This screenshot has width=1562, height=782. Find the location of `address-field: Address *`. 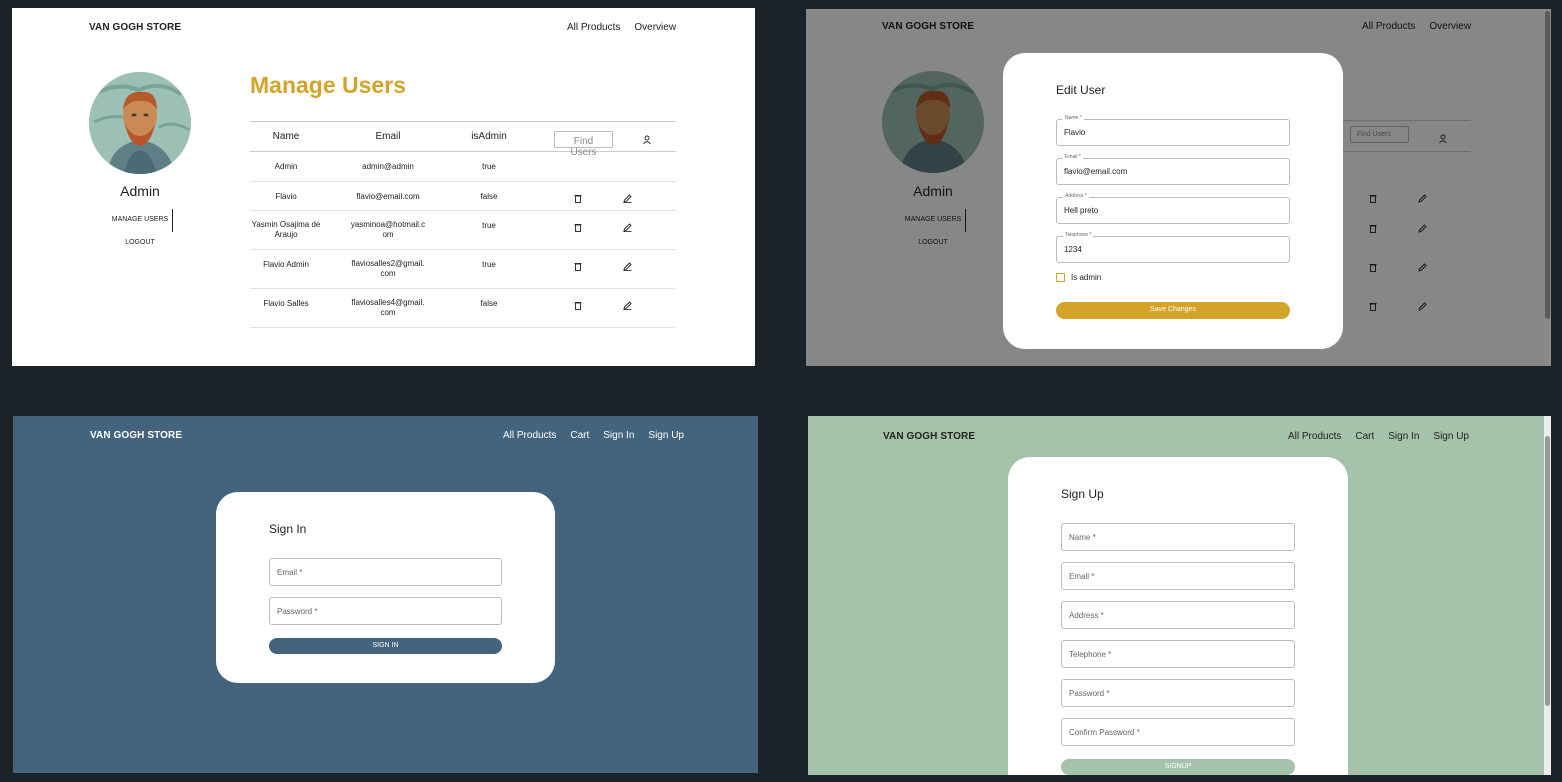

address-field: Address * is located at coordinates (1178, 615).